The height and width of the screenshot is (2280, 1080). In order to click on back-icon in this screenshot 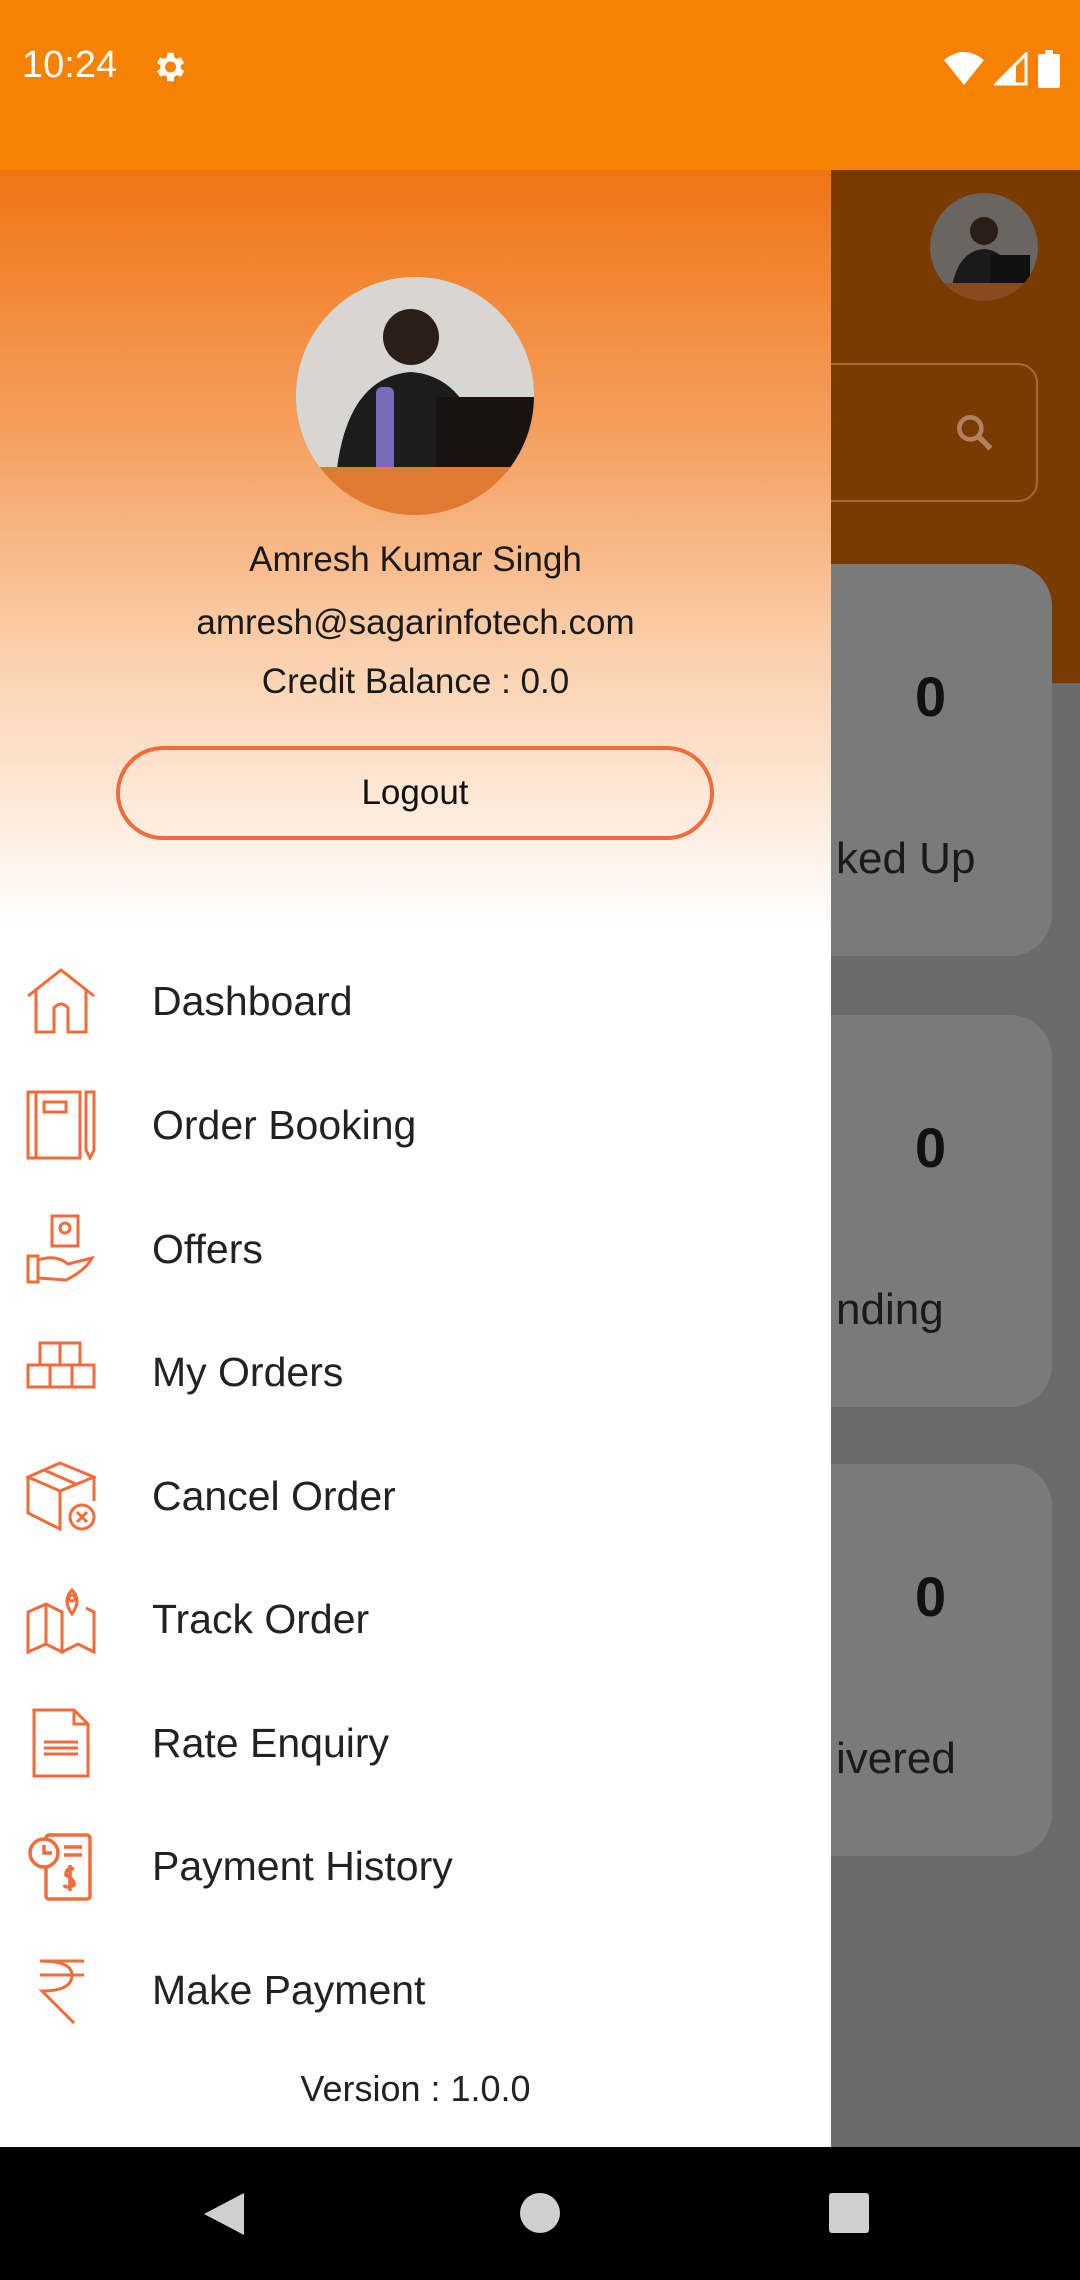, I will do `click(224, 2214)`.